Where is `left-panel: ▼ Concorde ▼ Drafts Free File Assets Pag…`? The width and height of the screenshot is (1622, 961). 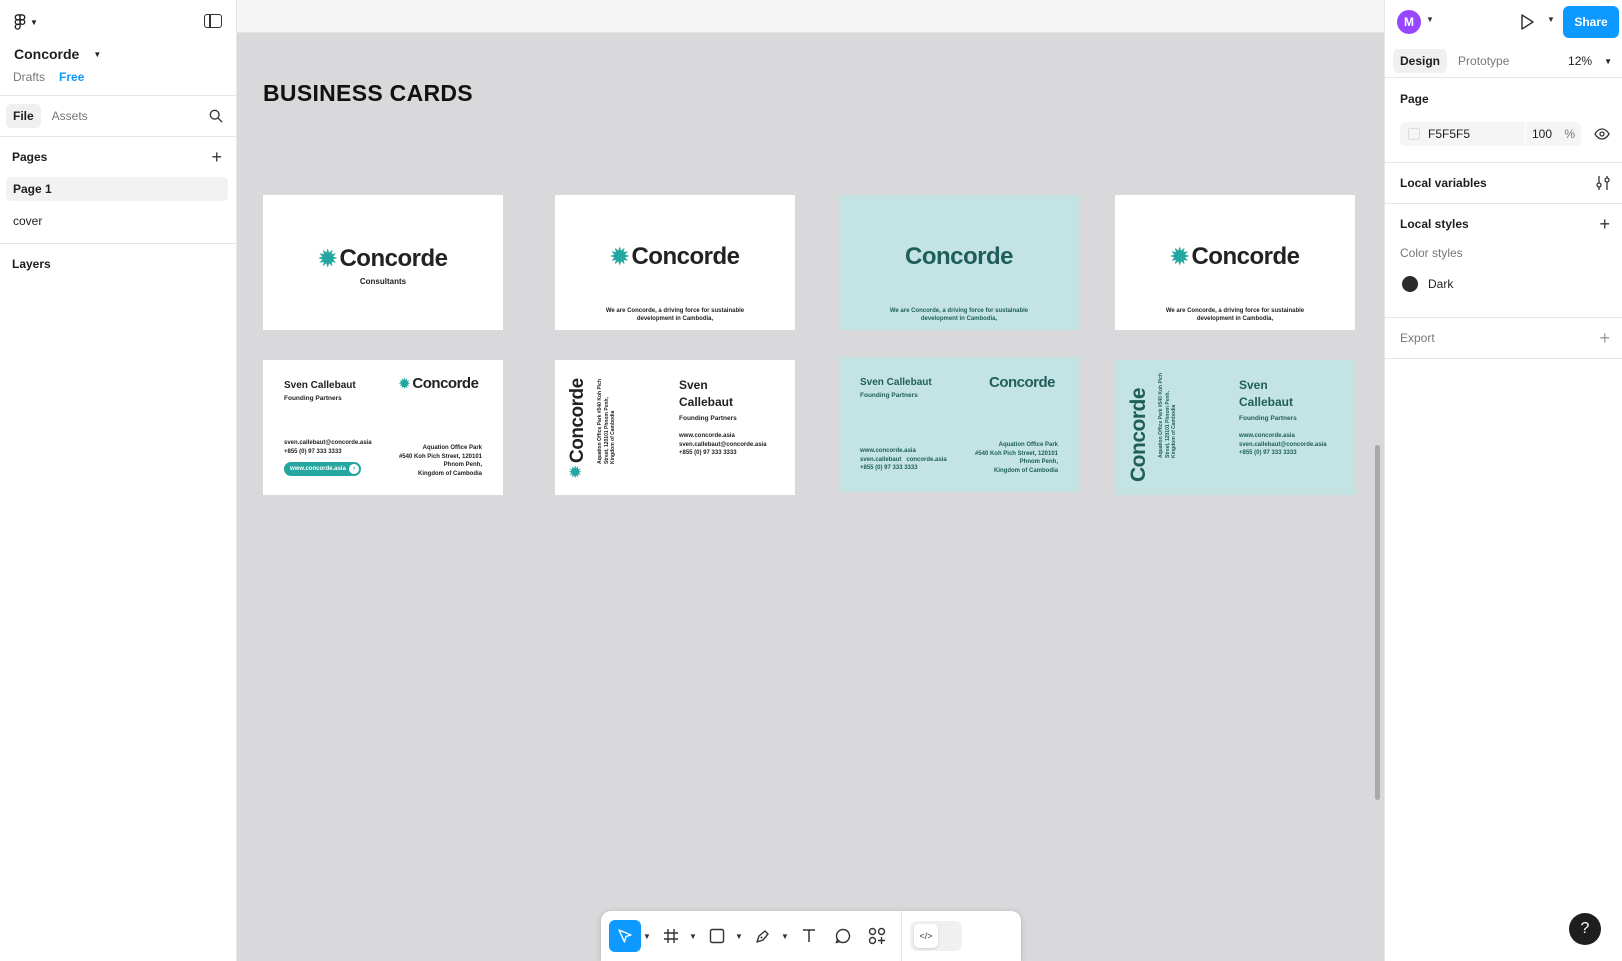 left-panel: ▼ Concorde ▼ Drafts Free File Assets Pag… is located at coordinates (118, 480).